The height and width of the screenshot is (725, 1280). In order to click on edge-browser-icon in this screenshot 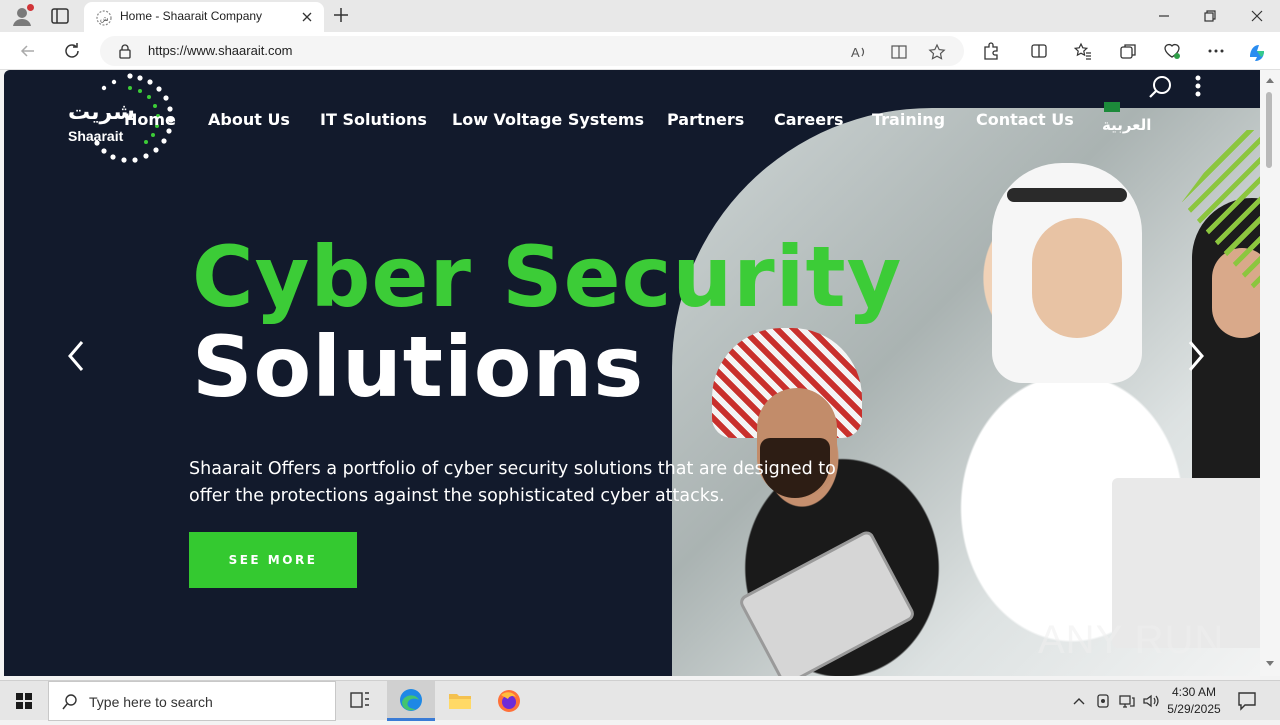, I will do `click(411, 701)`.